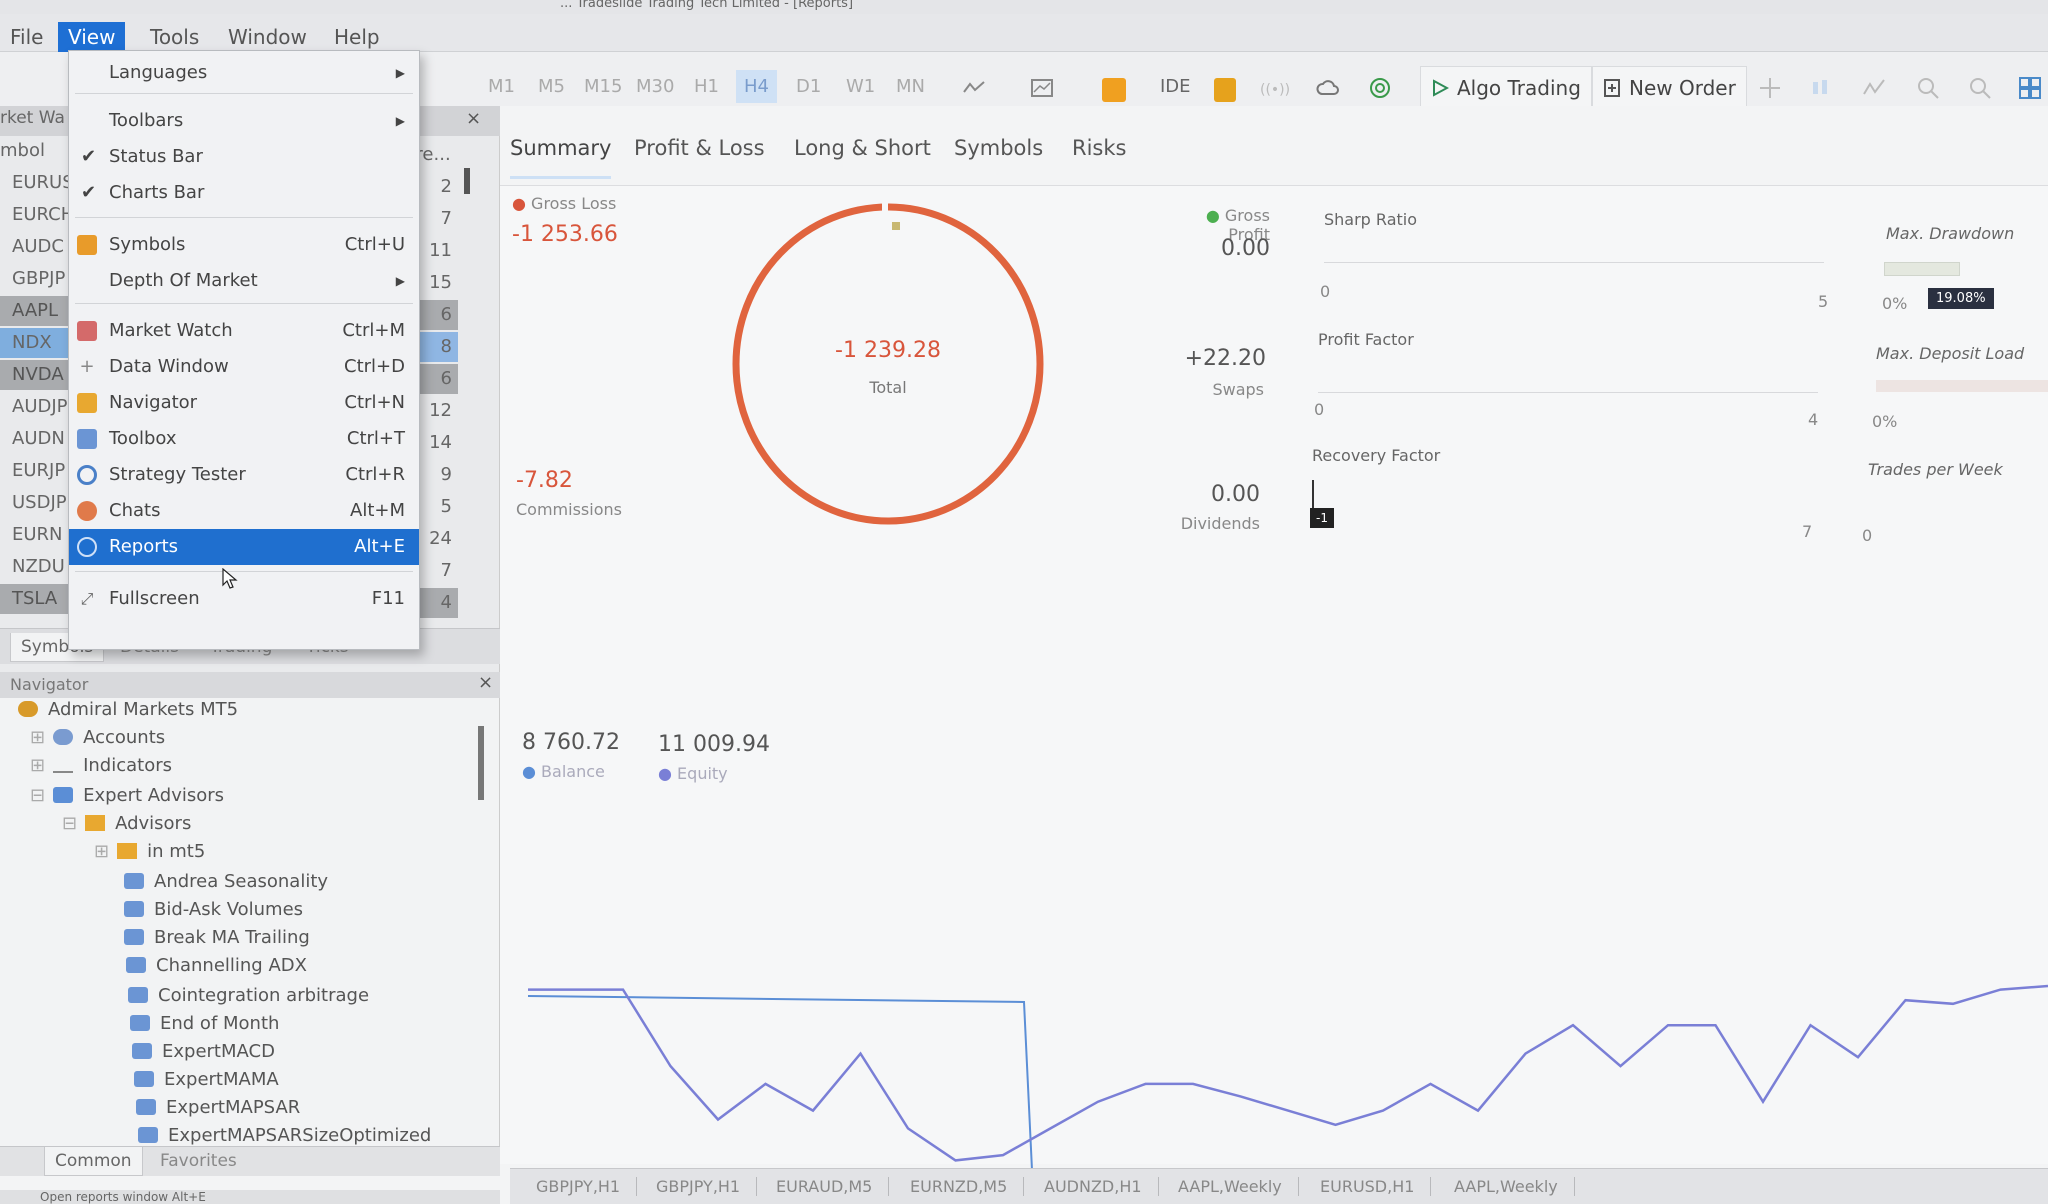 The height and width of the screenshot is (1204, 2048). I want to click on menu-item-toolbox: Toolbox Ctrl+T, so click(244, 439).